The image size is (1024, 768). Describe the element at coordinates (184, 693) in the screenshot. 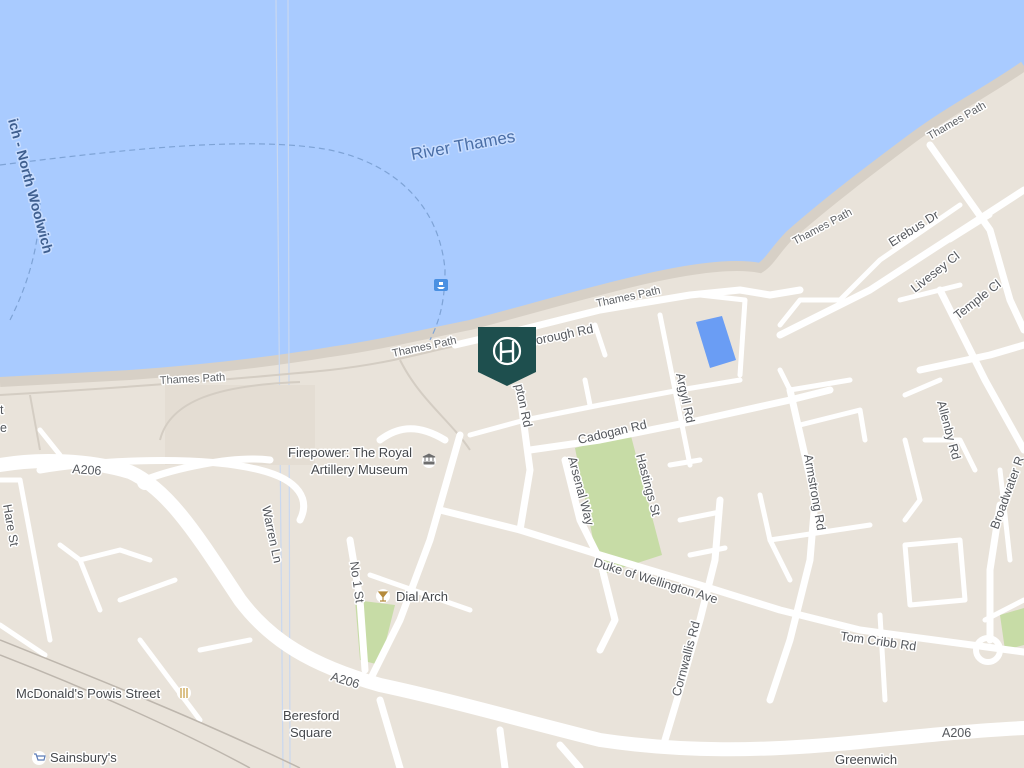

I see `restaurant-icon` at that location.